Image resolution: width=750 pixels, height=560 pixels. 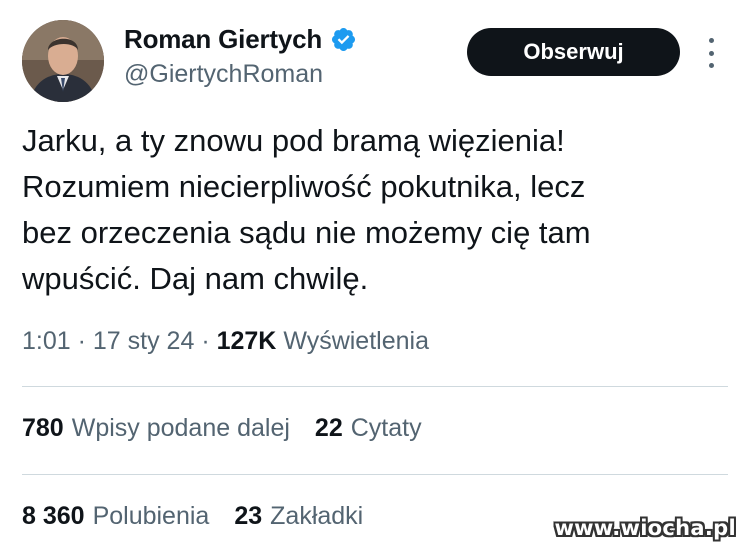 I want to click on author-name-row: Roman Giertych, so click(x=240, y=39).